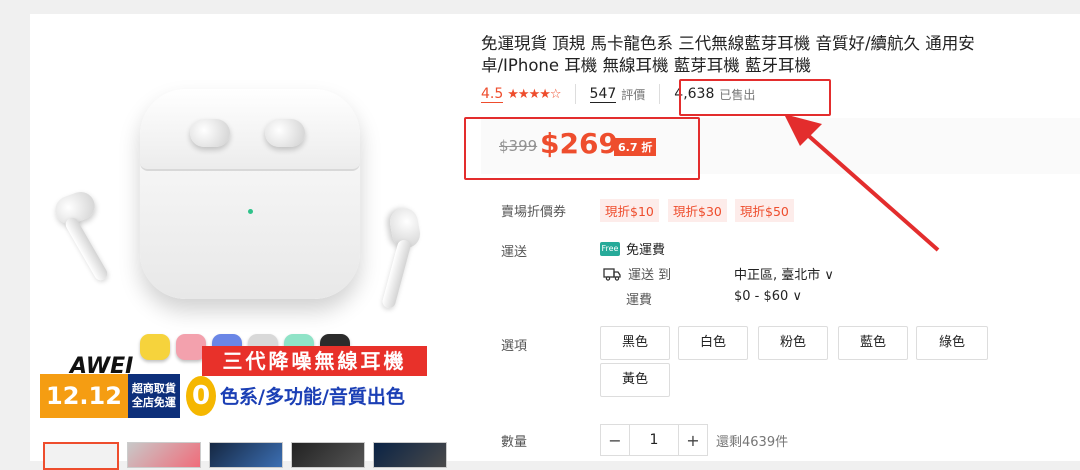 The width and height of the screenshot is (1080, 470). I want to click on promo-line-1: 超商取貨, so click(153, 388).